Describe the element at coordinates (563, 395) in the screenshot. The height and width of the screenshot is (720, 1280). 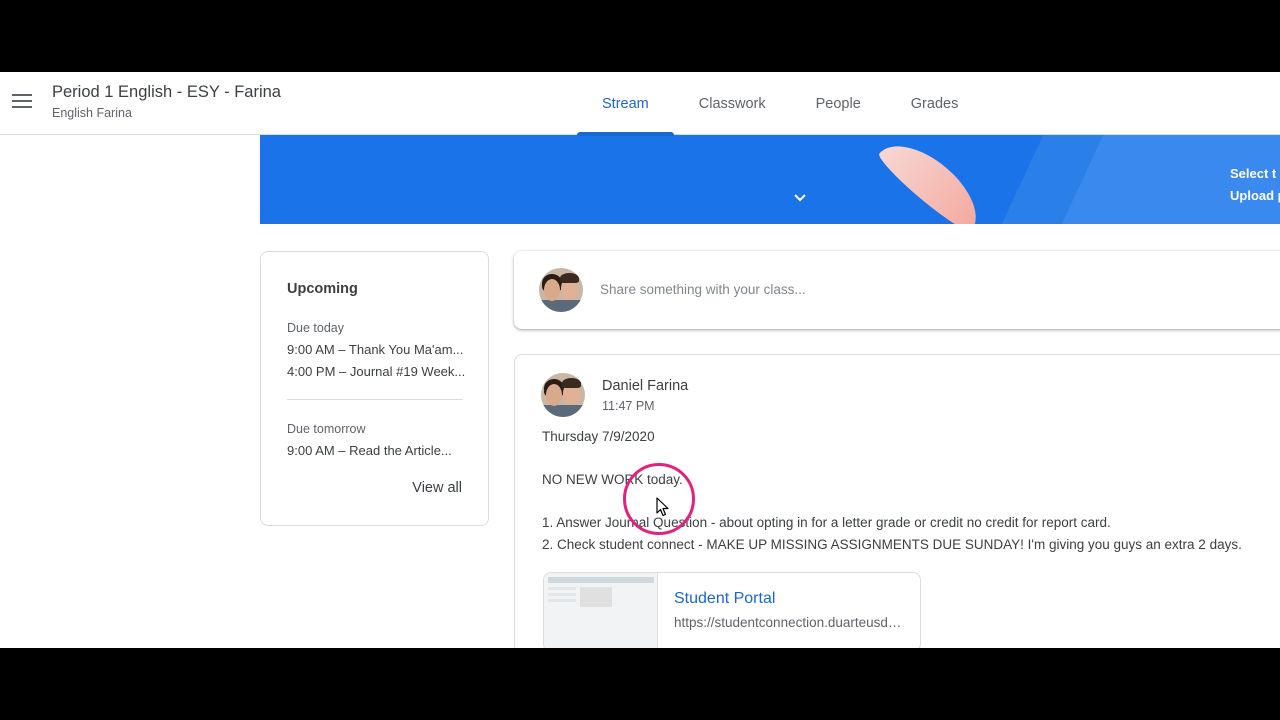
I see `author-avatar` at that location.